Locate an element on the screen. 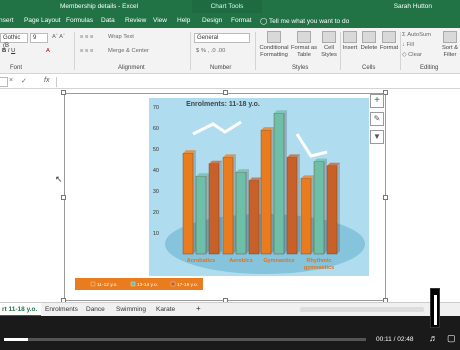  sheet-tab-karate: Karate is located at coordinates (165, 309).